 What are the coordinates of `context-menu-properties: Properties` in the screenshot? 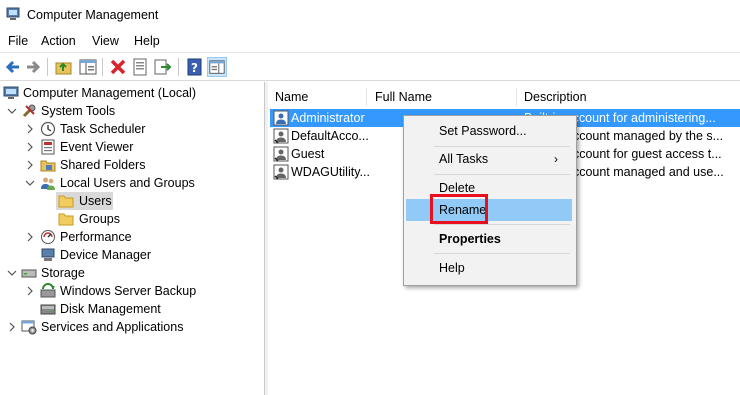 It's located at (489, 239).